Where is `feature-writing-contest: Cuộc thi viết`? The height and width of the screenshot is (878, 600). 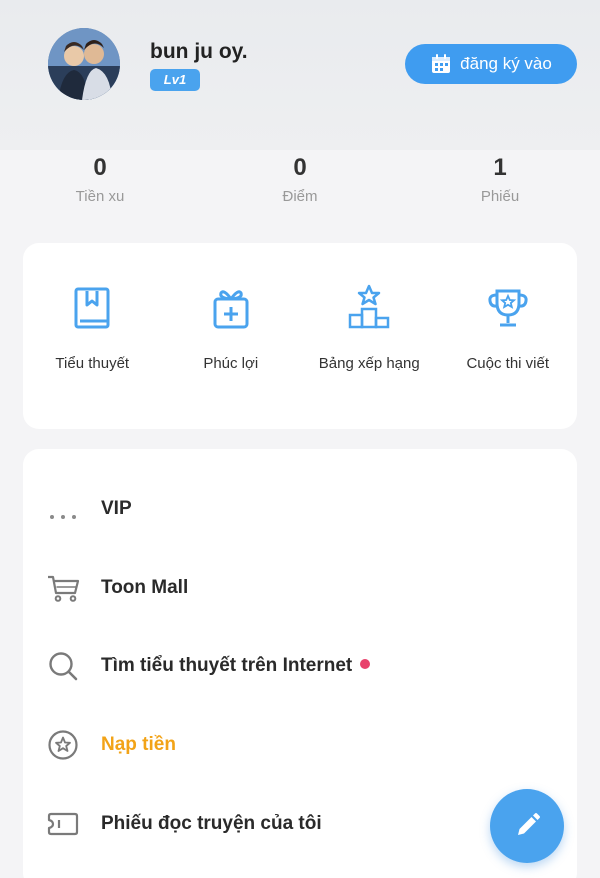
feature-writing-contest: Cuộc thi viết is located at coordinates (508, 336).